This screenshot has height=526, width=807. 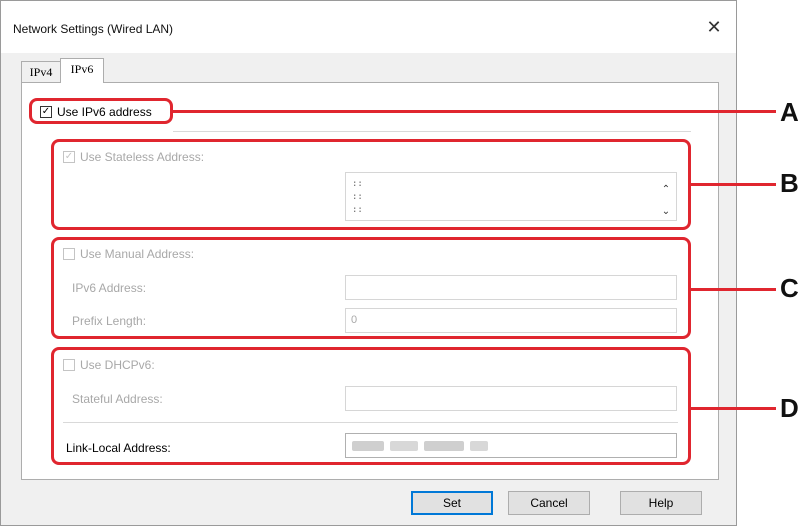 What do you see at coordinates (41, 71) in the screenshot?
I see `tab-ipv4: IPv4` at bounding box center [41, 71].